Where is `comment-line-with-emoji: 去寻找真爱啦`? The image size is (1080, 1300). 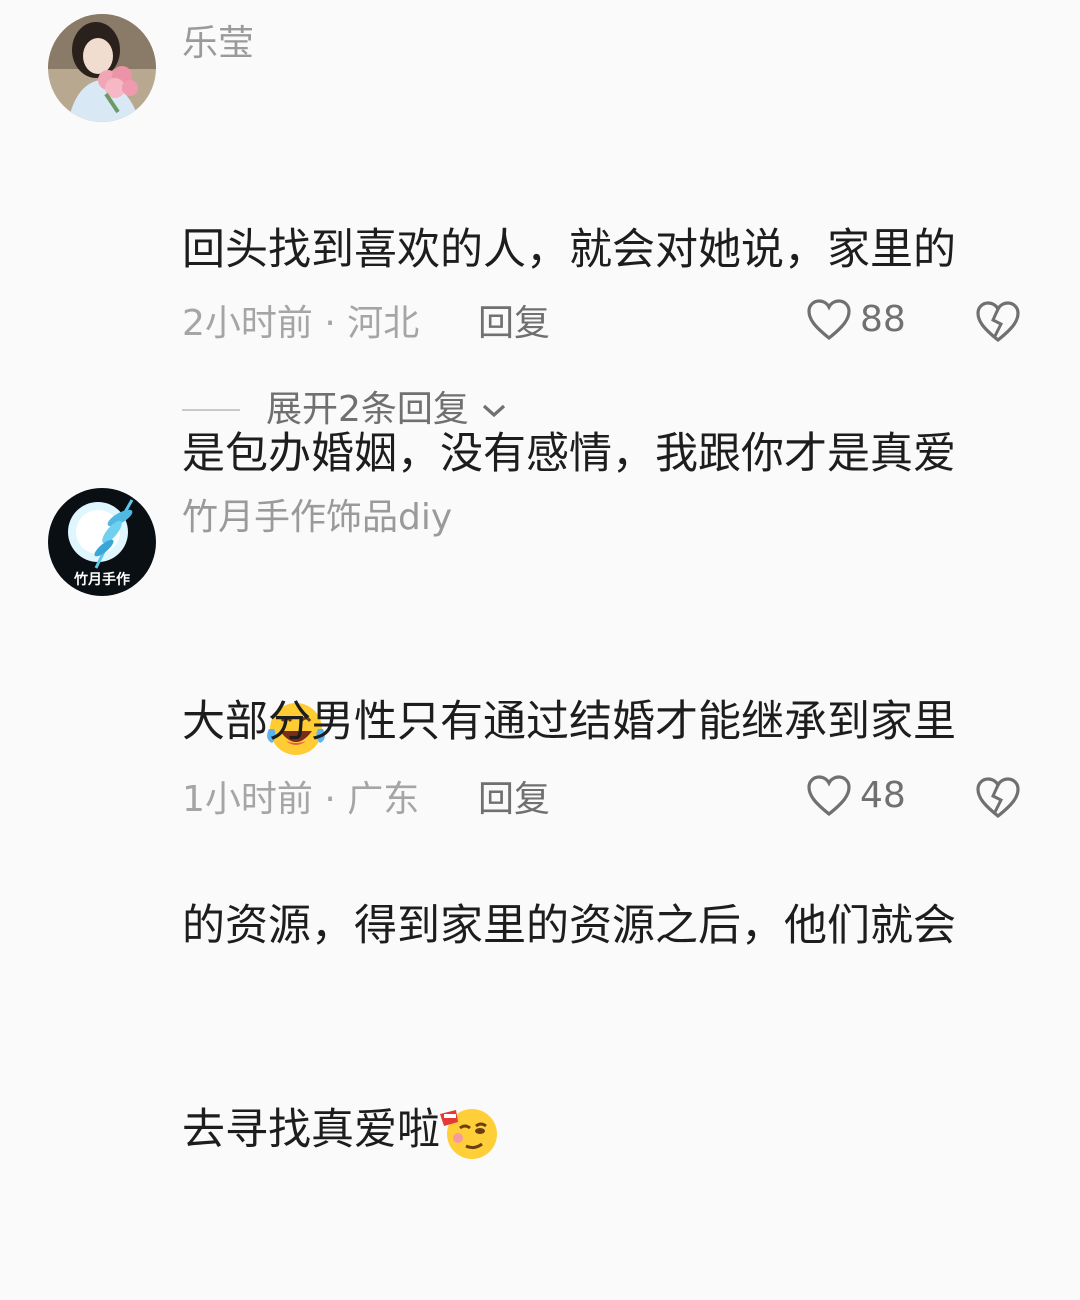 comment-line-with-emoji: 去寻找真爱啦 is located at coordinates (597, 1130).